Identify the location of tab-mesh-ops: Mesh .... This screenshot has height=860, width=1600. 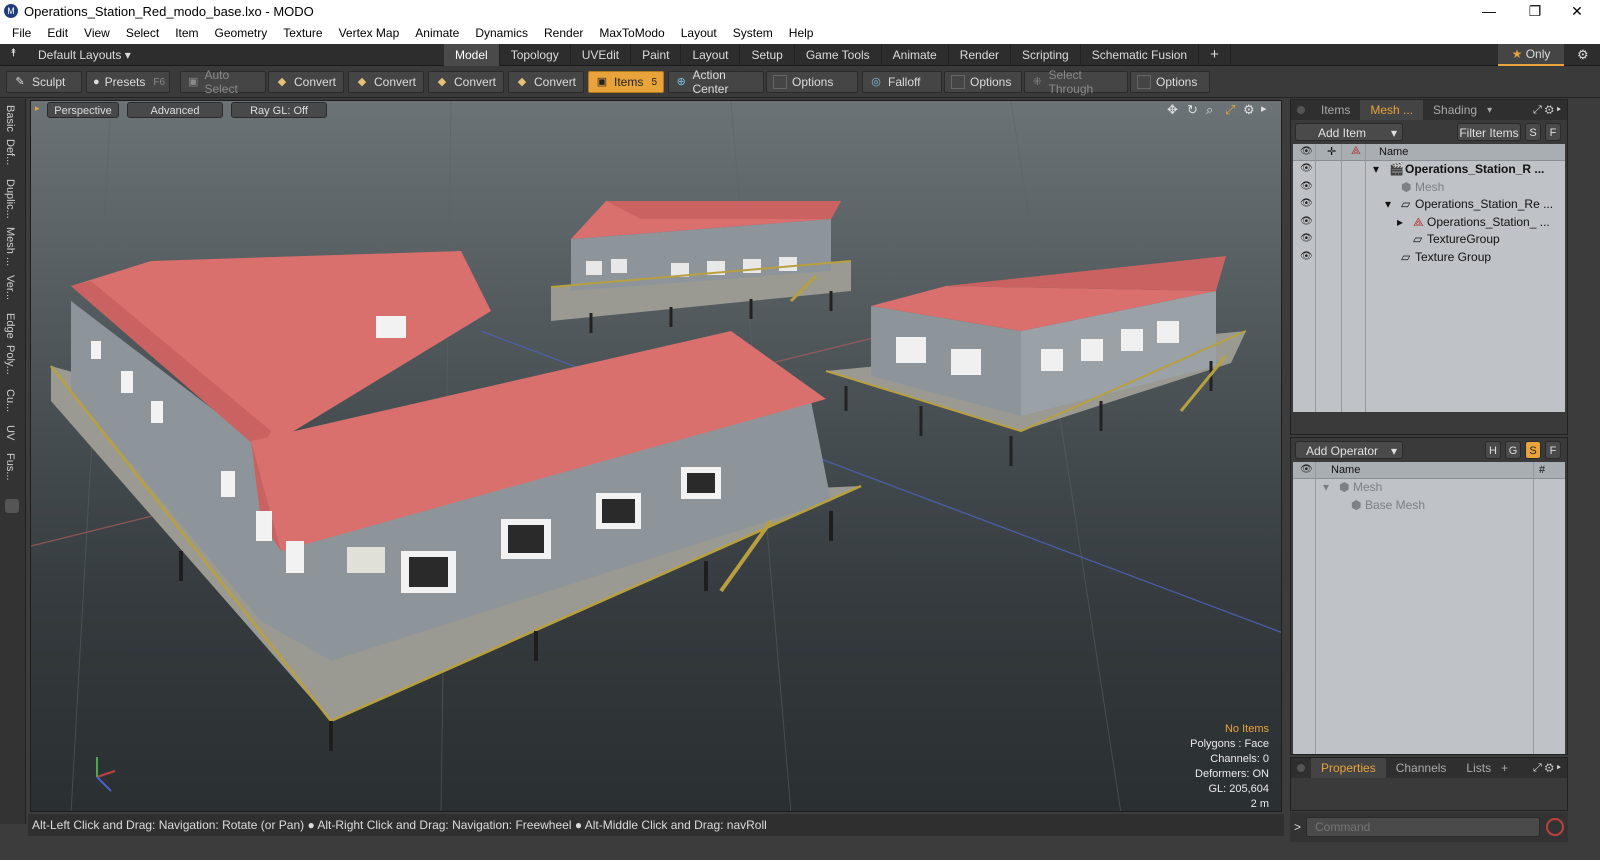
(1392, 110).